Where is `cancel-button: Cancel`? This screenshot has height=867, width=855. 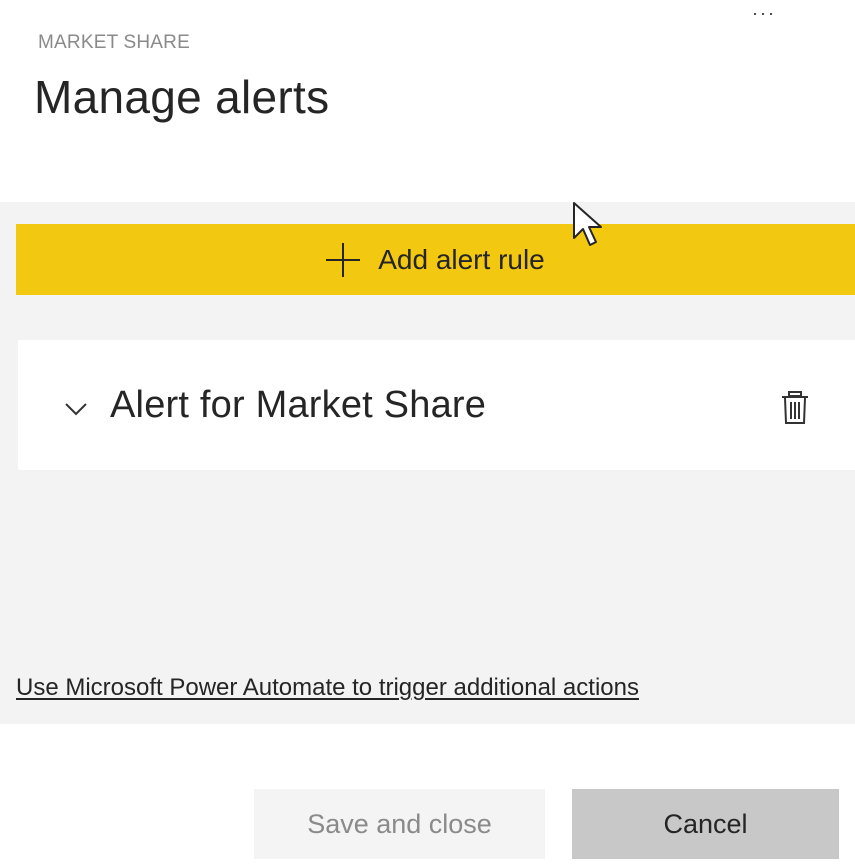 cancel-button: Cancel is located at coordinates (705, 824).